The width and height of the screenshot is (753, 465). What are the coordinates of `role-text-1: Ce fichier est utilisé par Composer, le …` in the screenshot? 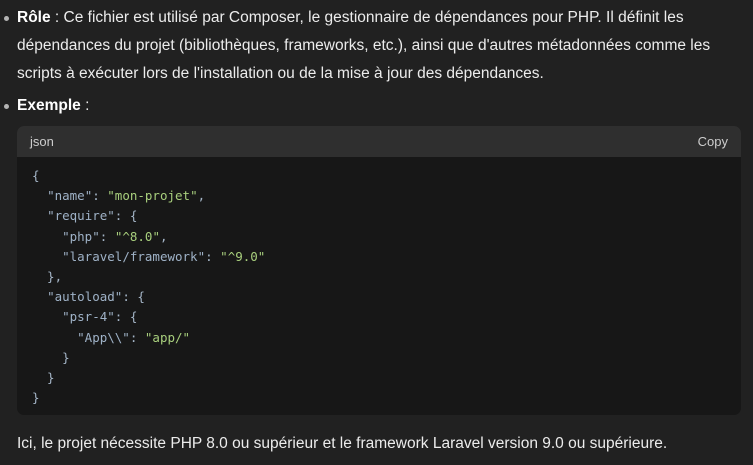 It's located at (373, 17).